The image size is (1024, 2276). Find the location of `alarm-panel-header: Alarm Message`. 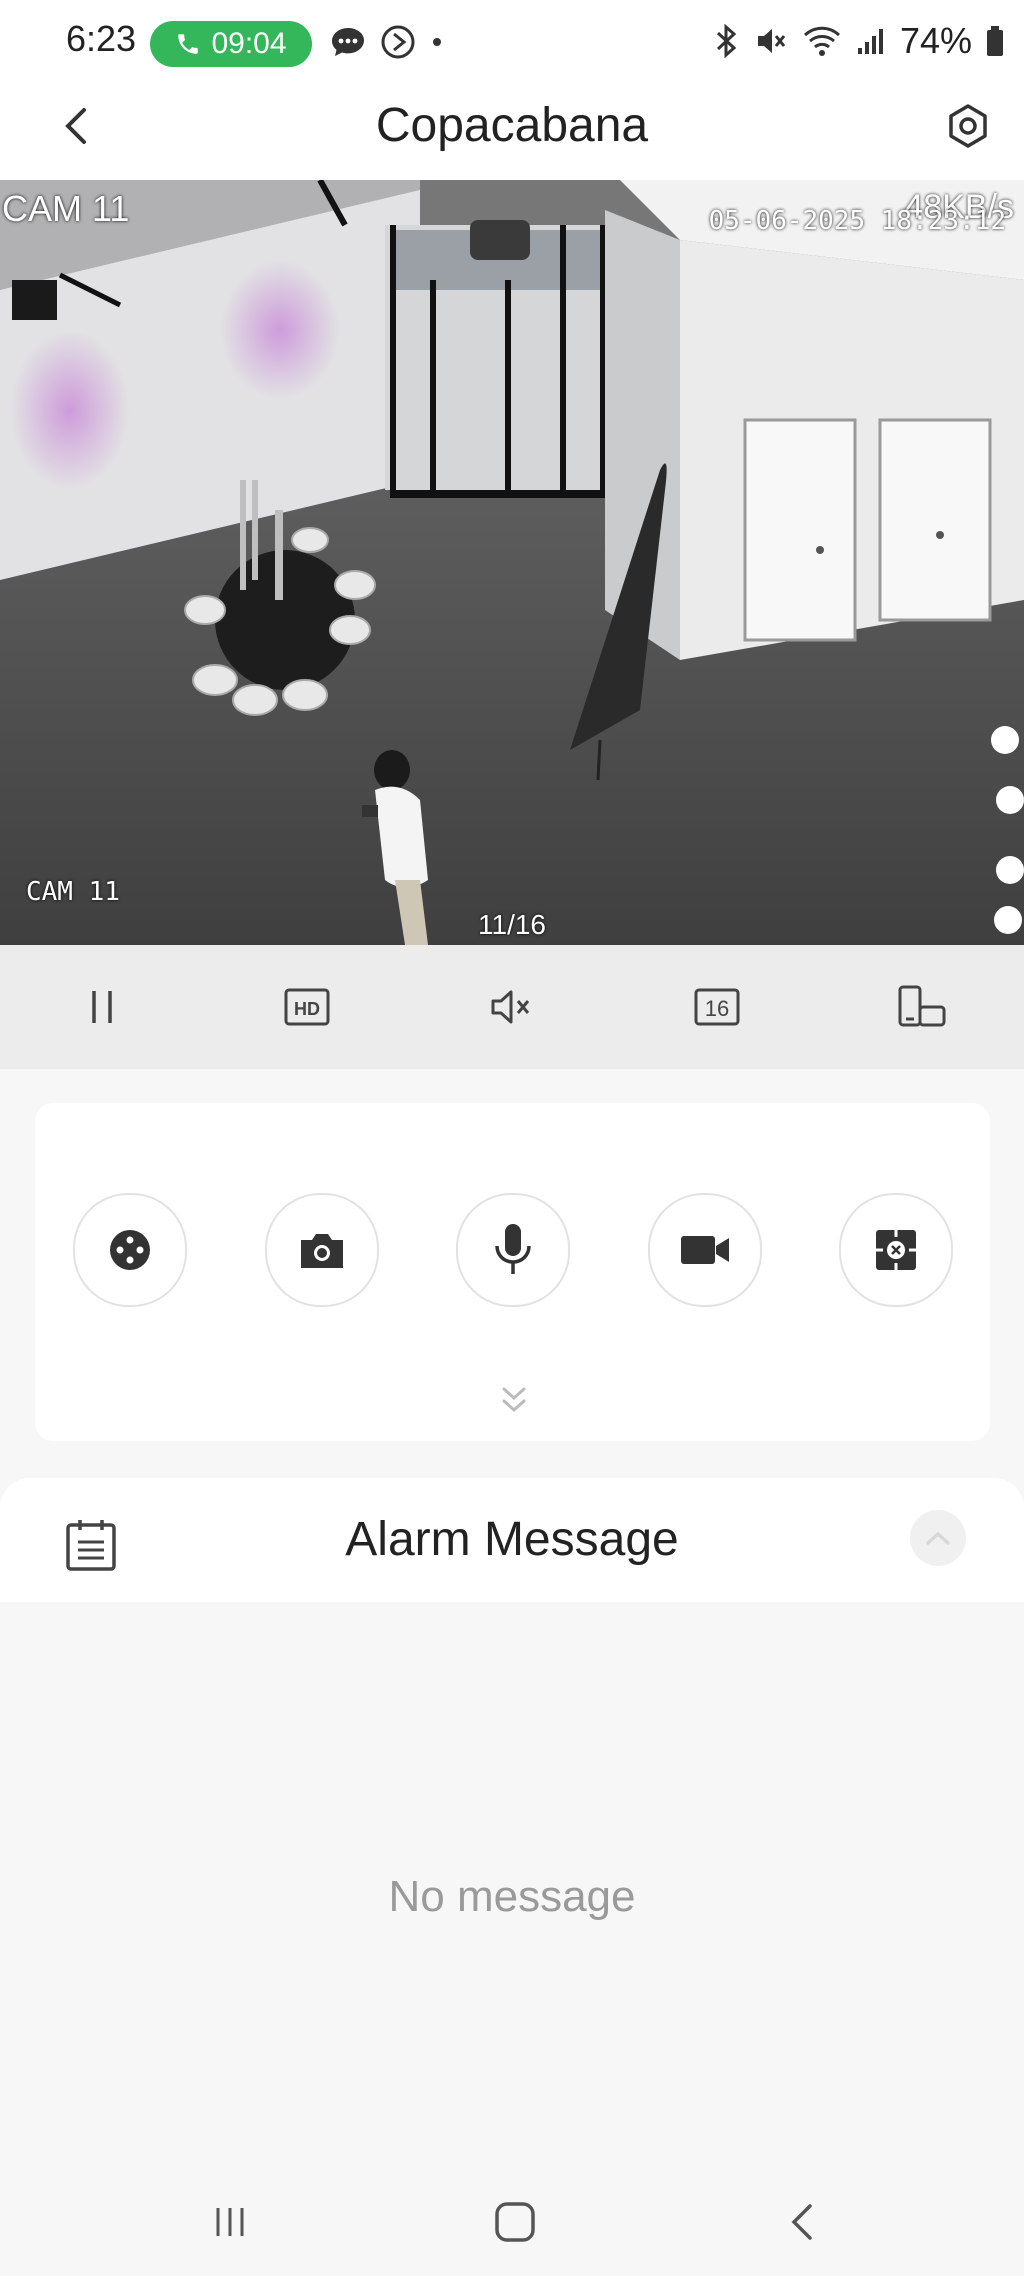

alarm-panel-header: Alarm Message is located at coordinates (512, 1540).